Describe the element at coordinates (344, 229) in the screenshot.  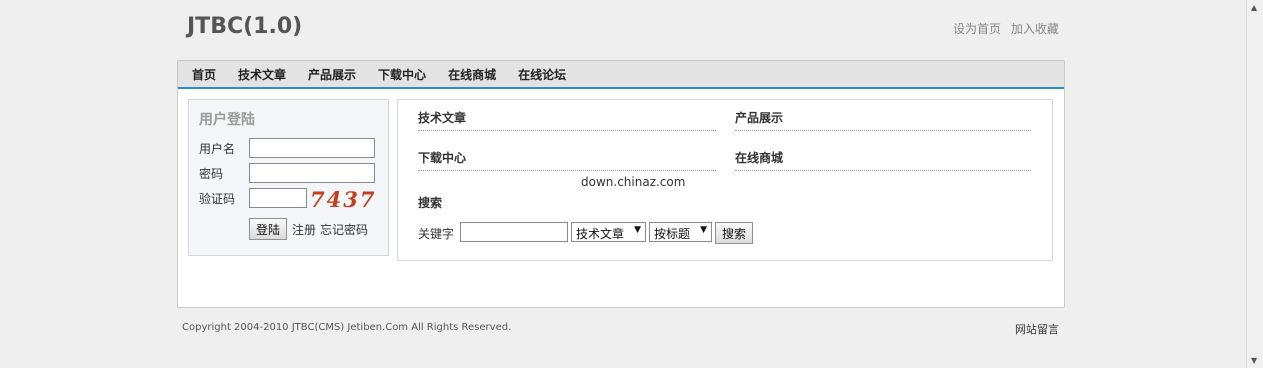
I see `forgot-password-link: 忘记密码` at that location.